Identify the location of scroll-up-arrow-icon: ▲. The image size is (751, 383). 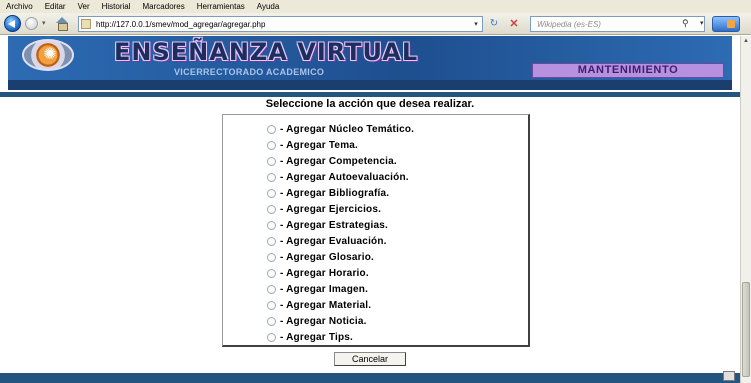
(746, 41).